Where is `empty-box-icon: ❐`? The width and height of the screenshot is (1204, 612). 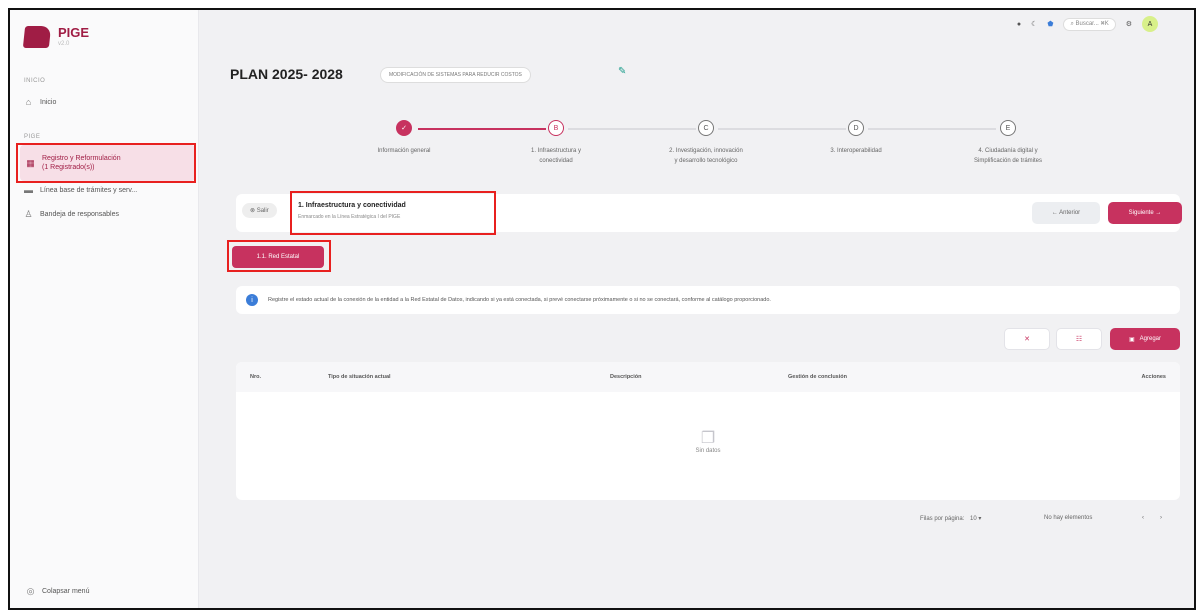
empty-box-icon: ❐ is located at coordinates (708, 438).